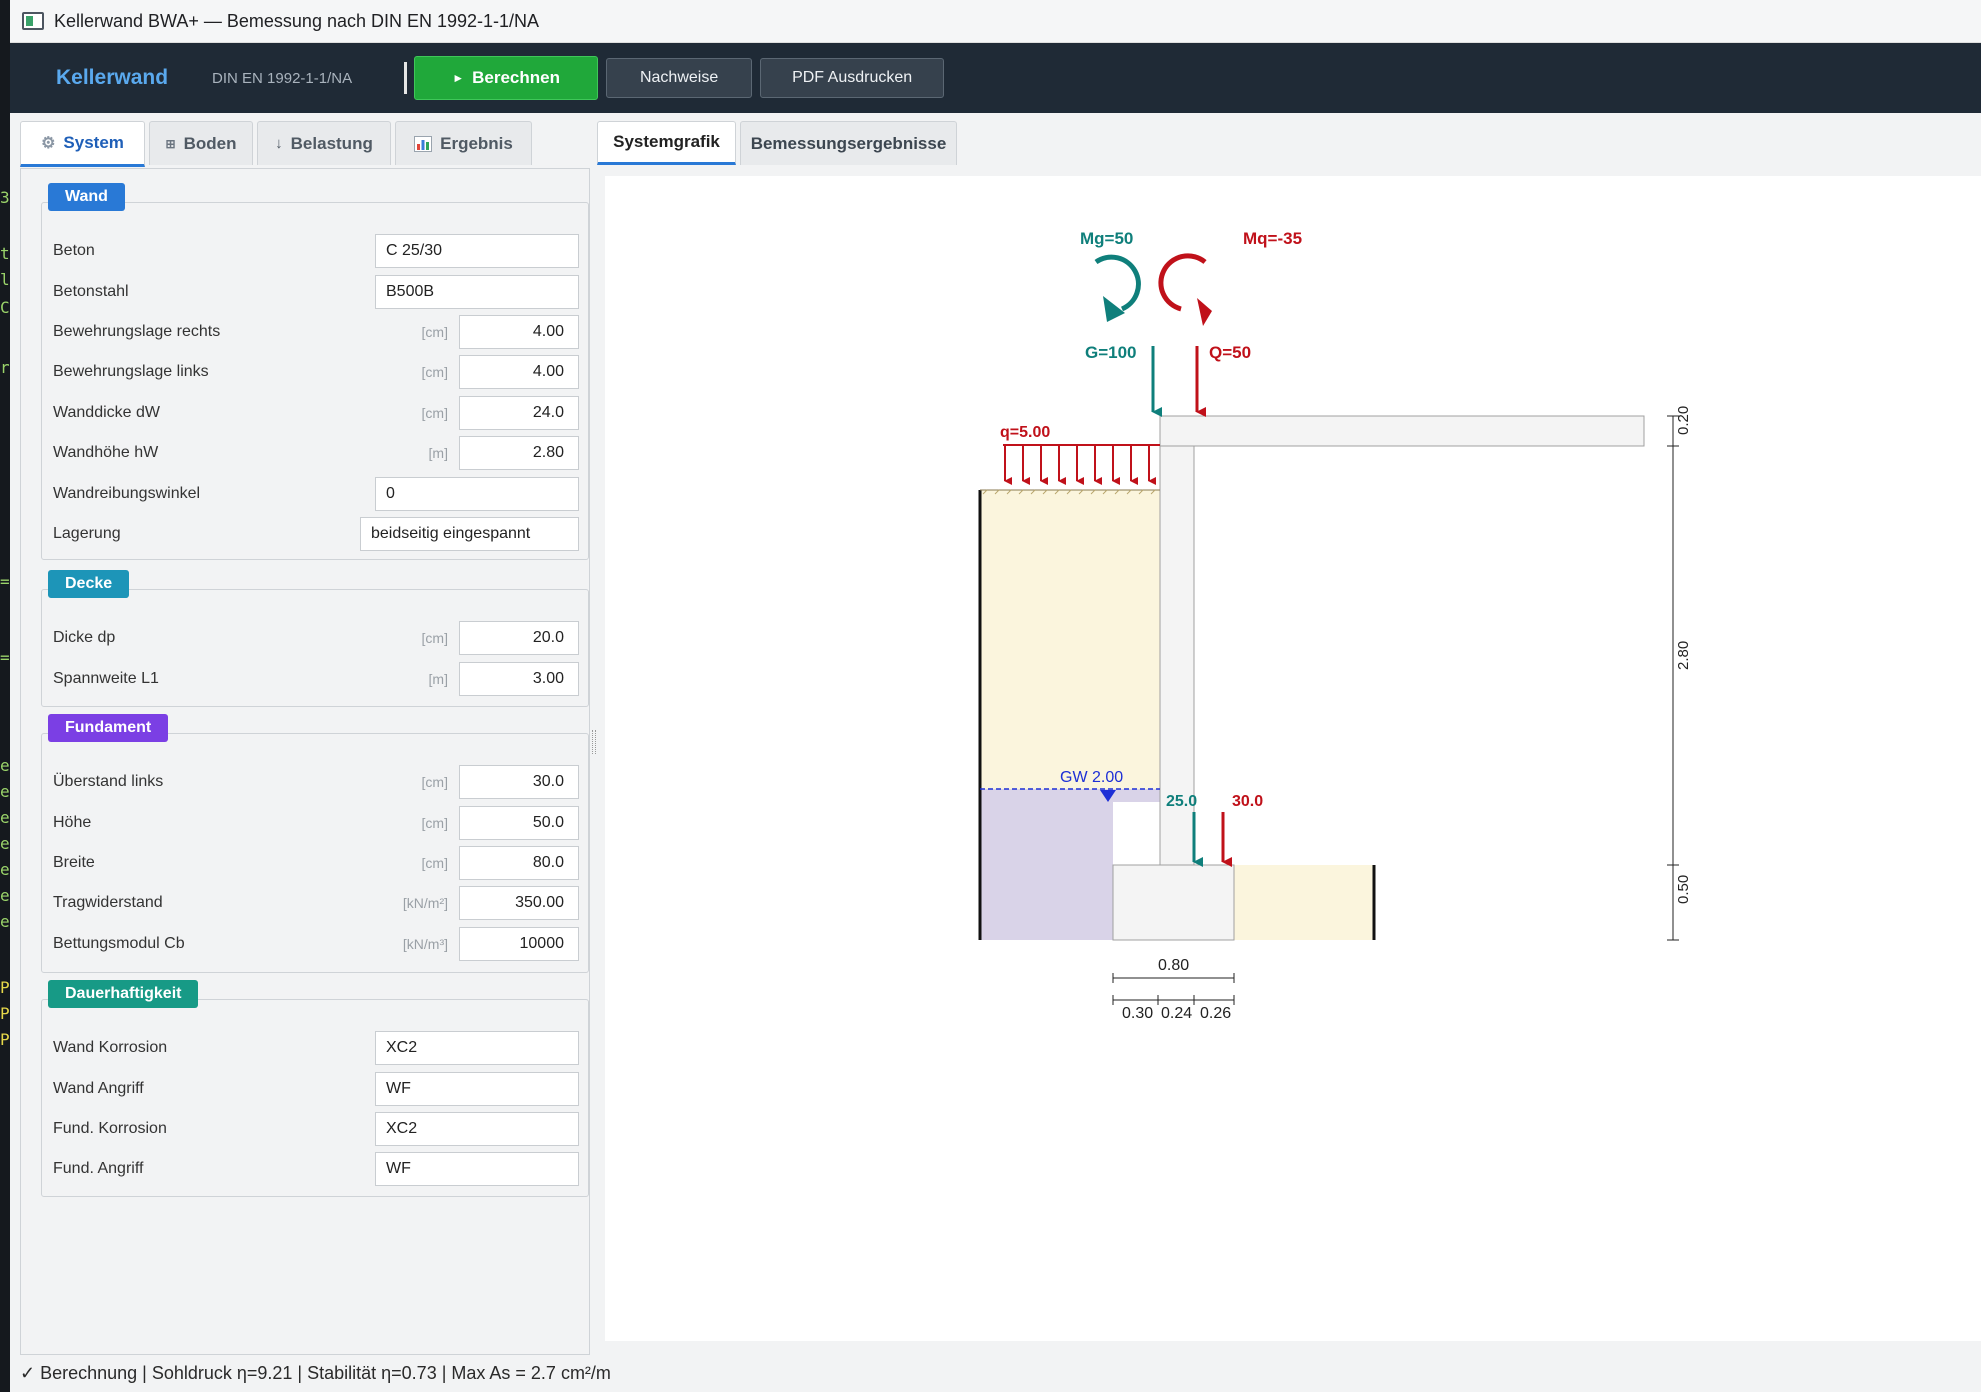 Image resolution: width=1981 pixels, height=1392 pixels. What do you see at coordinates (1683, 889) in the screenshot?
I see `dim-footing-label: 0.50` at bounding box center [1683, 889].